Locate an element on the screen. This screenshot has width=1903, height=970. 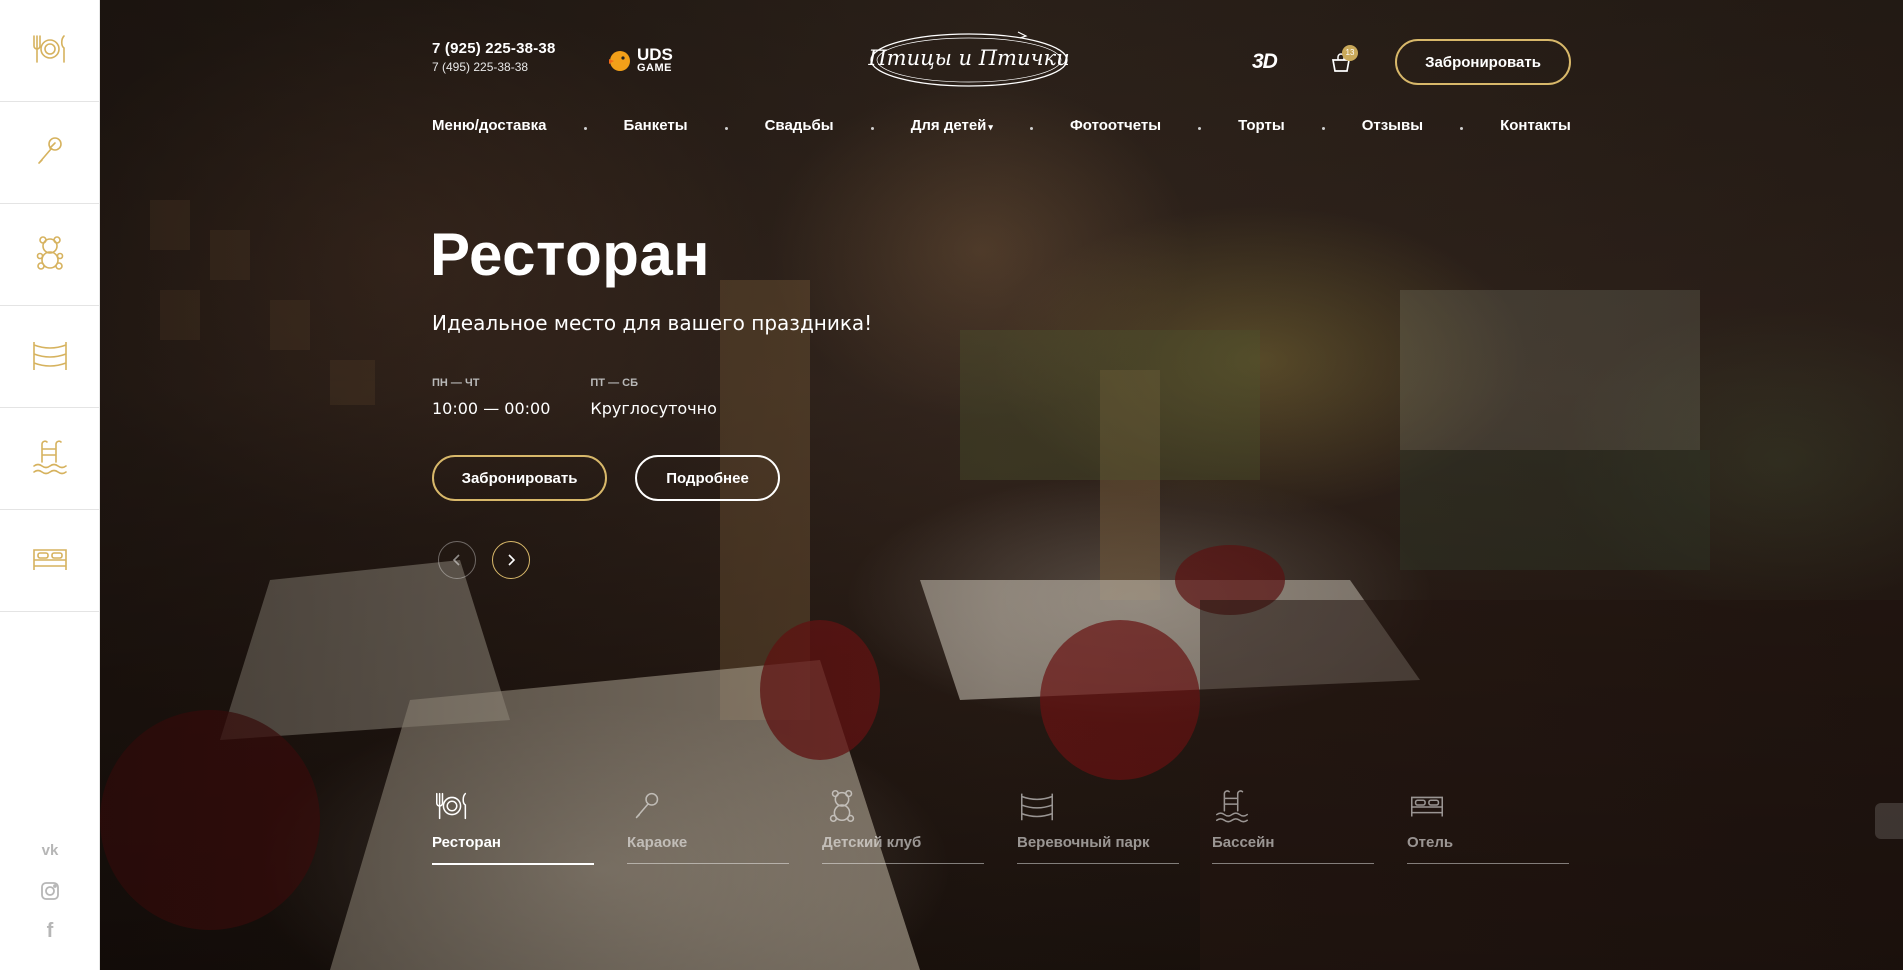
slider-prev-button is located at coordinates (457, 560).